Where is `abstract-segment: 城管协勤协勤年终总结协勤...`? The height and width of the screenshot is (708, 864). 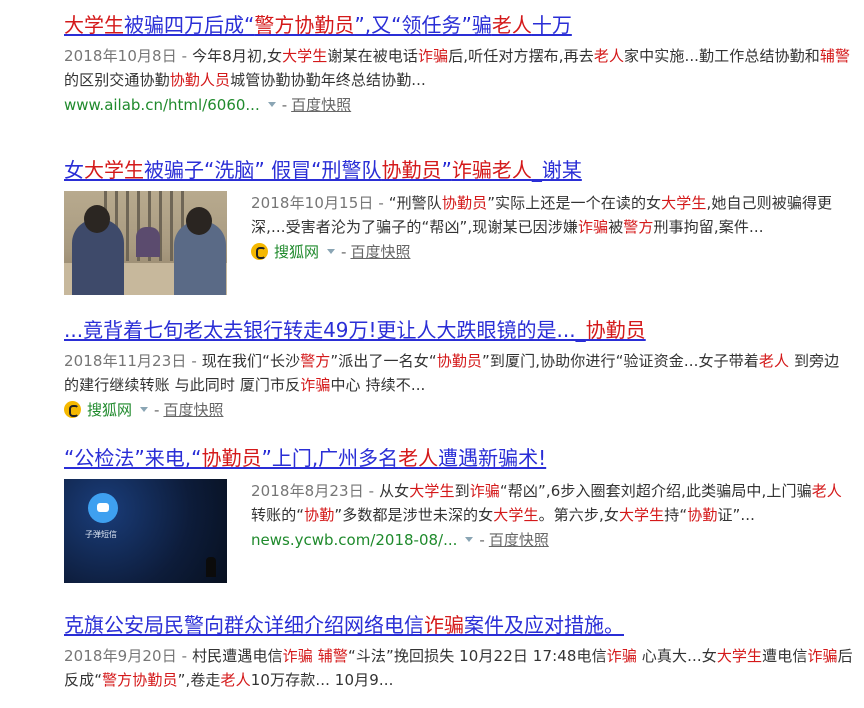
abstract-segment: 城管协勤协勤年终总结协勤... is located at coordinates (328, 80).